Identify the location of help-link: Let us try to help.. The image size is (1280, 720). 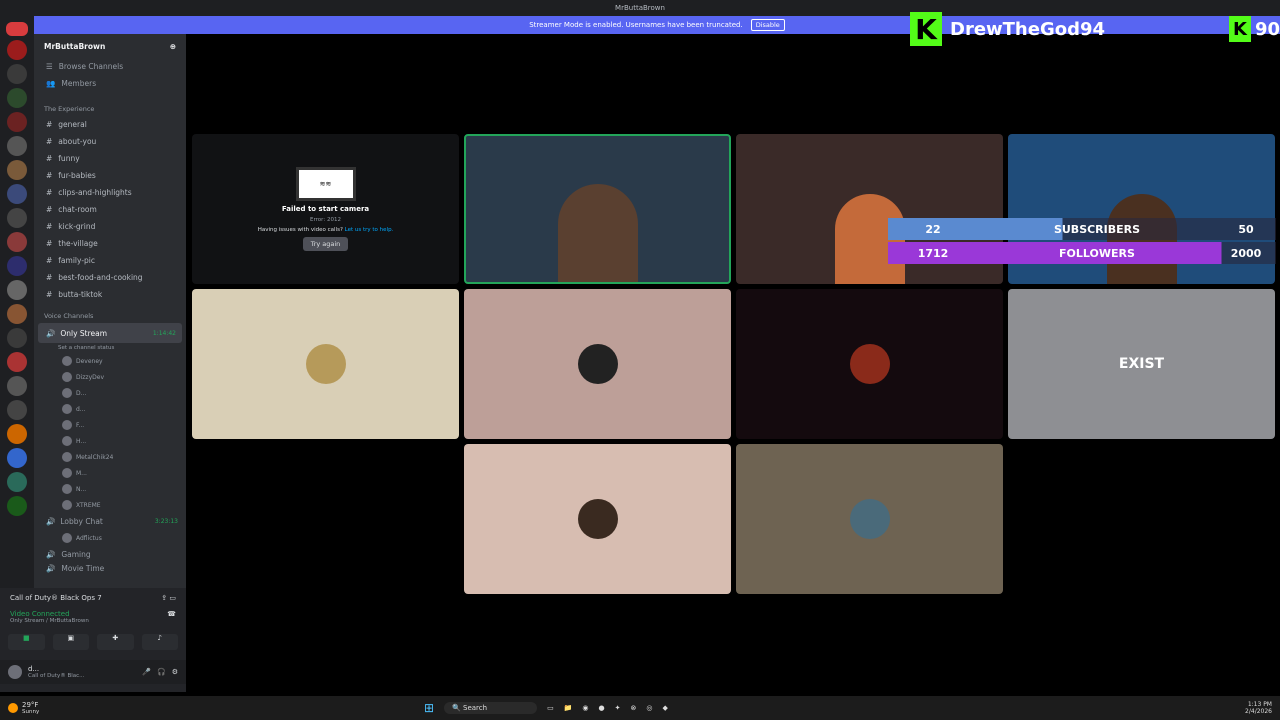
(369, 230).